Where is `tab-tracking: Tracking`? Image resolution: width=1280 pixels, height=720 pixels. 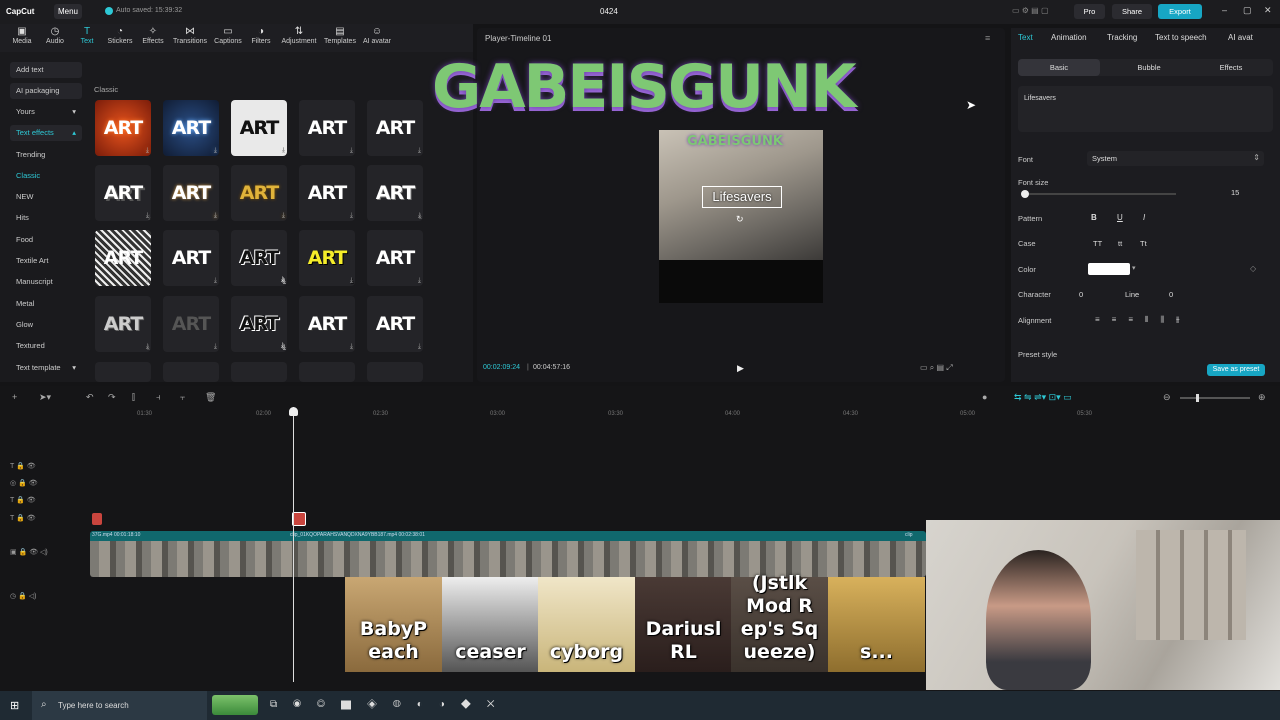 tab-tracking: Tracking is located at coordinates (1122, 37).